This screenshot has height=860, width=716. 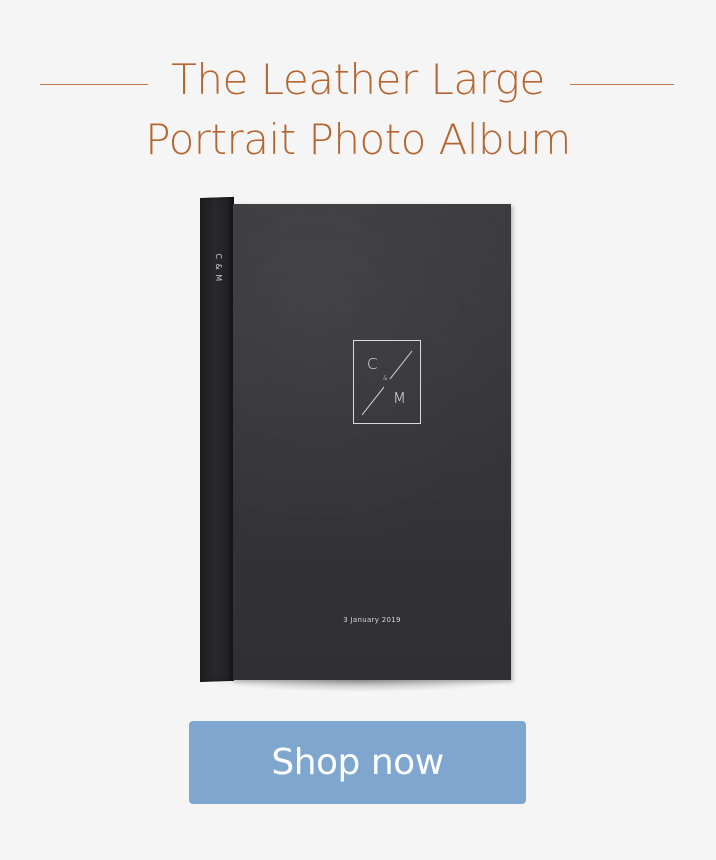 I want to click on title-line-2: Portrait Photo Album, so click(x=358, y=139).